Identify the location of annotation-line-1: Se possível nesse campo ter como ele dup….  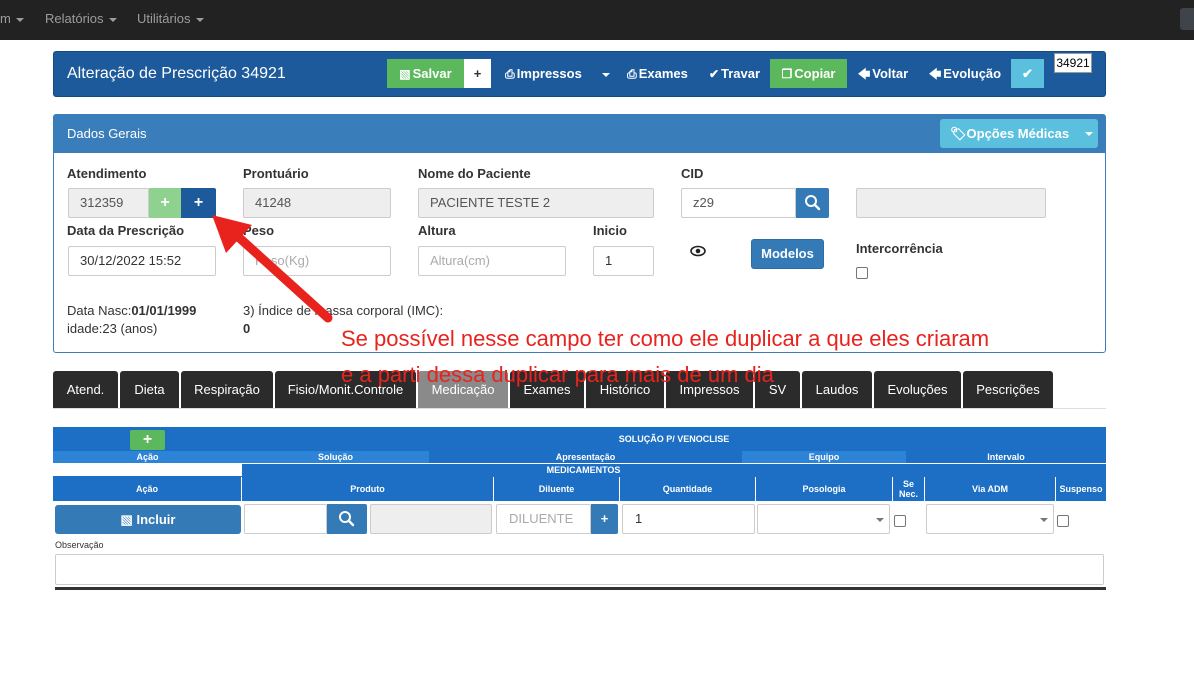
(665, 338).